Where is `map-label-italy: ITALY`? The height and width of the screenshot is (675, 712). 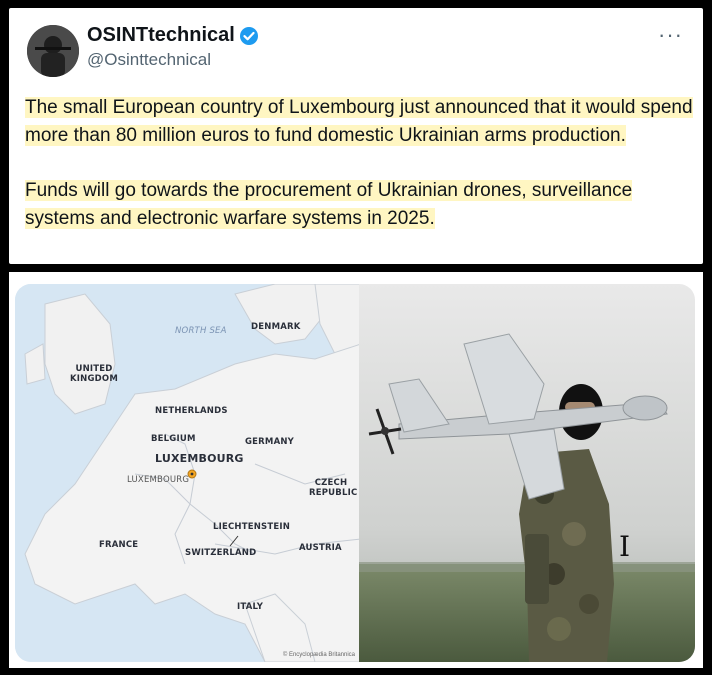
map-label-italy: ITALY is located at coordinates (250, 607).